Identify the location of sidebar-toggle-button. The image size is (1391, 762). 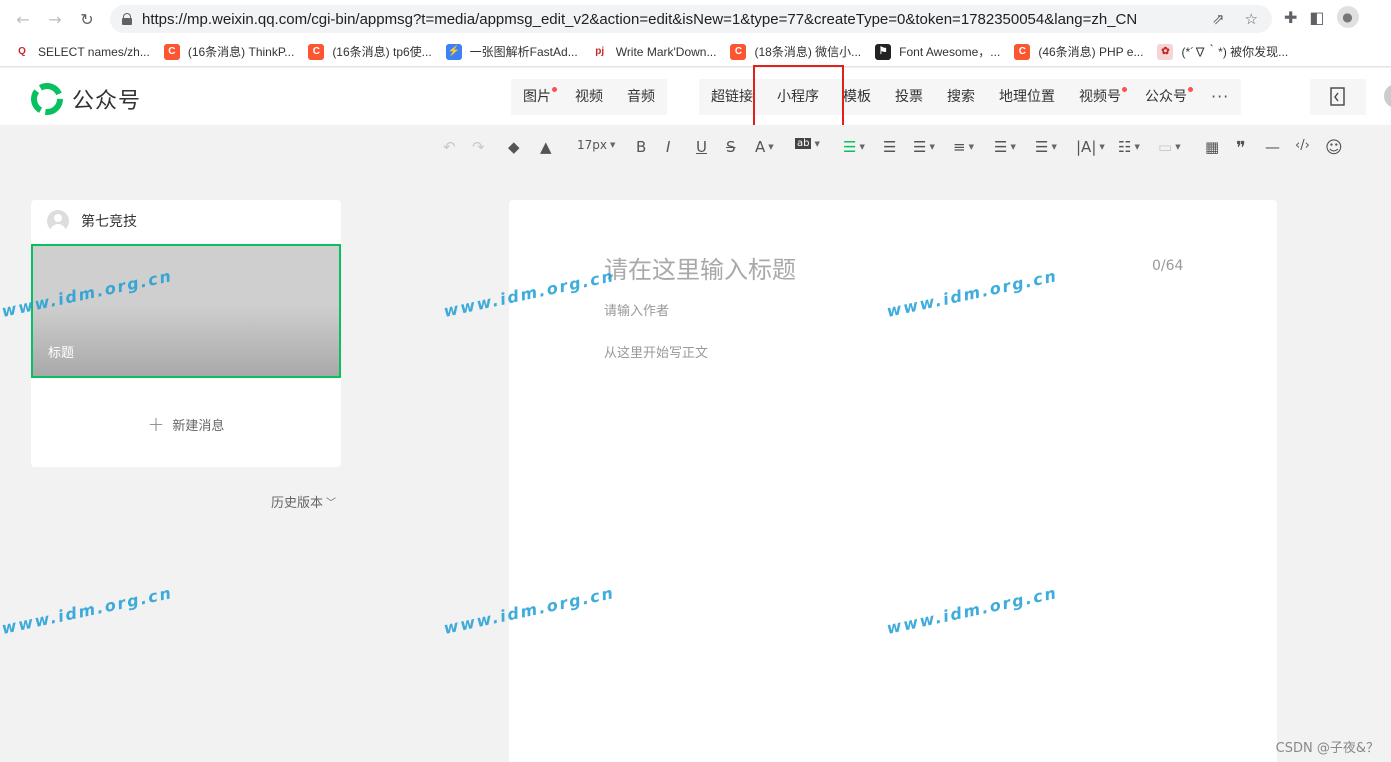
(1338, 97).